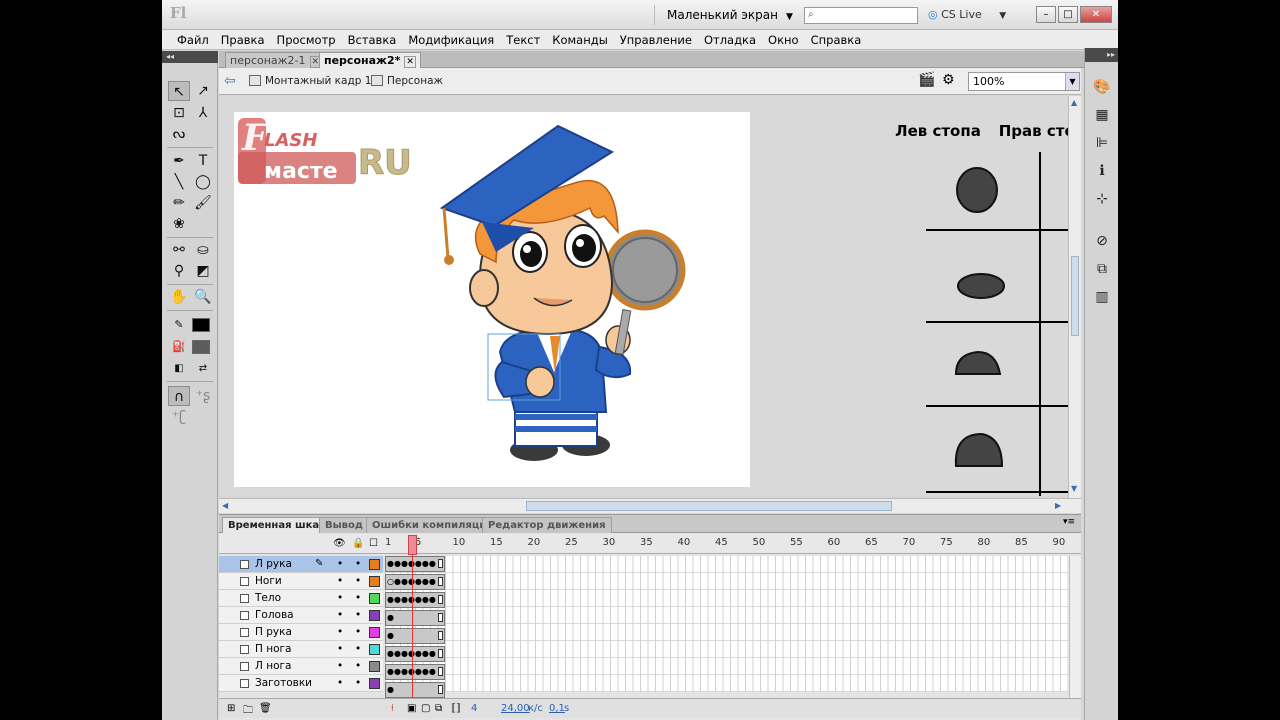 This screenshot has height=720, width=1280. What do you see at coordinates (283, 683) in the screenshot?
I see `layer-name: Заготовки` at bounding box center [283, 683].